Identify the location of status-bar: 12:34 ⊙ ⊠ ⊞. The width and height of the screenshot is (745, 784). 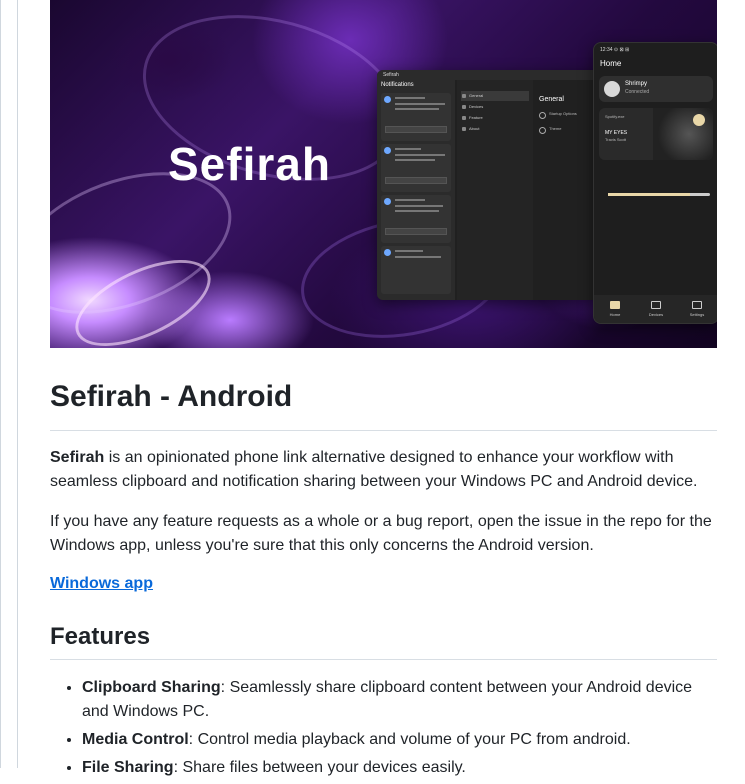
(615, 50).